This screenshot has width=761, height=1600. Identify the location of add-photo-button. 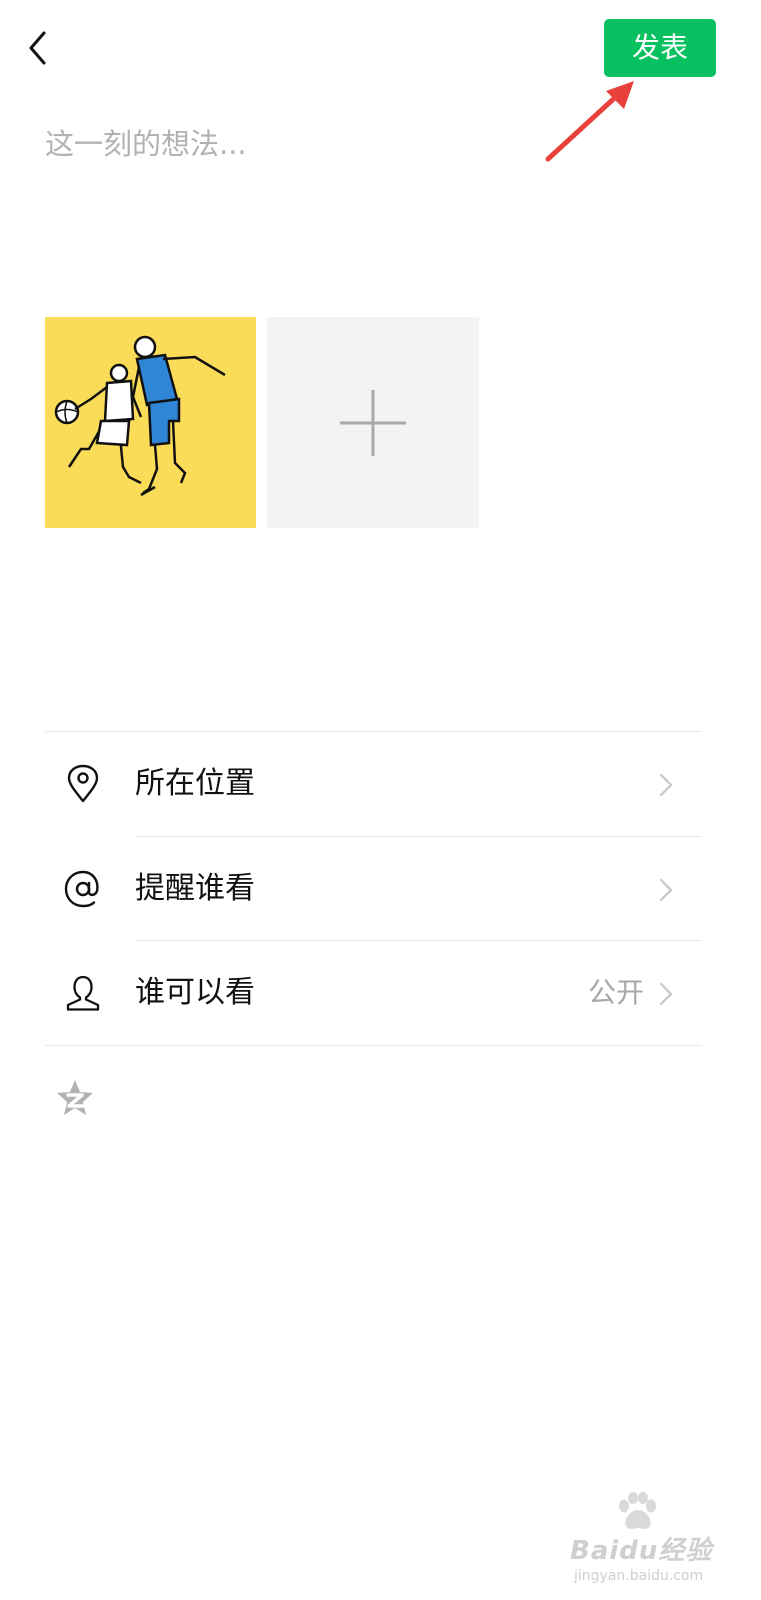
(373, 422).